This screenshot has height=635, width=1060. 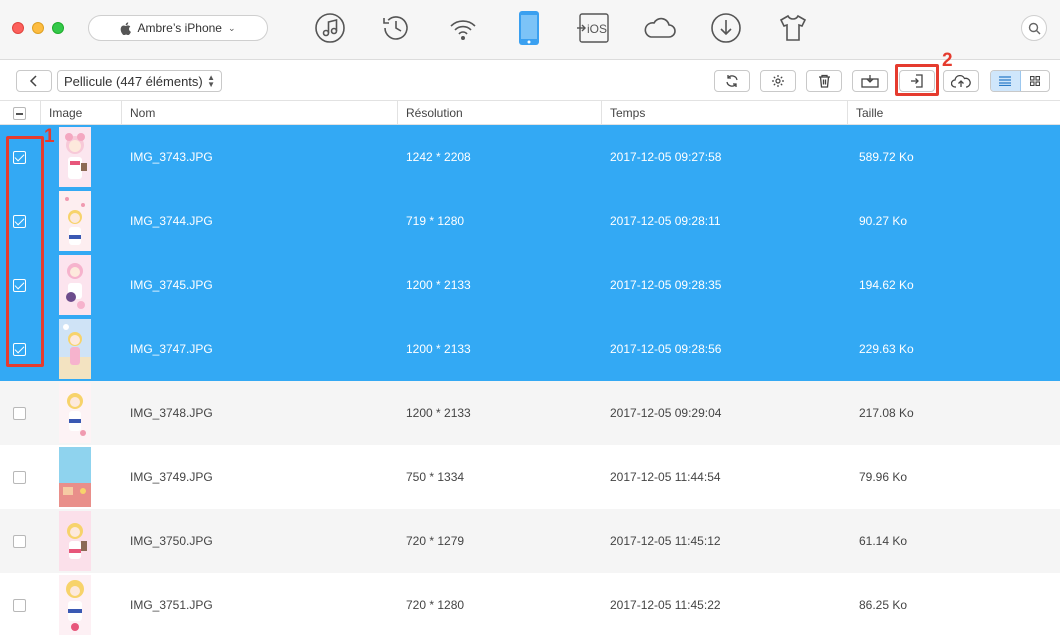 I want to click on row-name: IMG_3751.JPG, so click(x=171, y=605).